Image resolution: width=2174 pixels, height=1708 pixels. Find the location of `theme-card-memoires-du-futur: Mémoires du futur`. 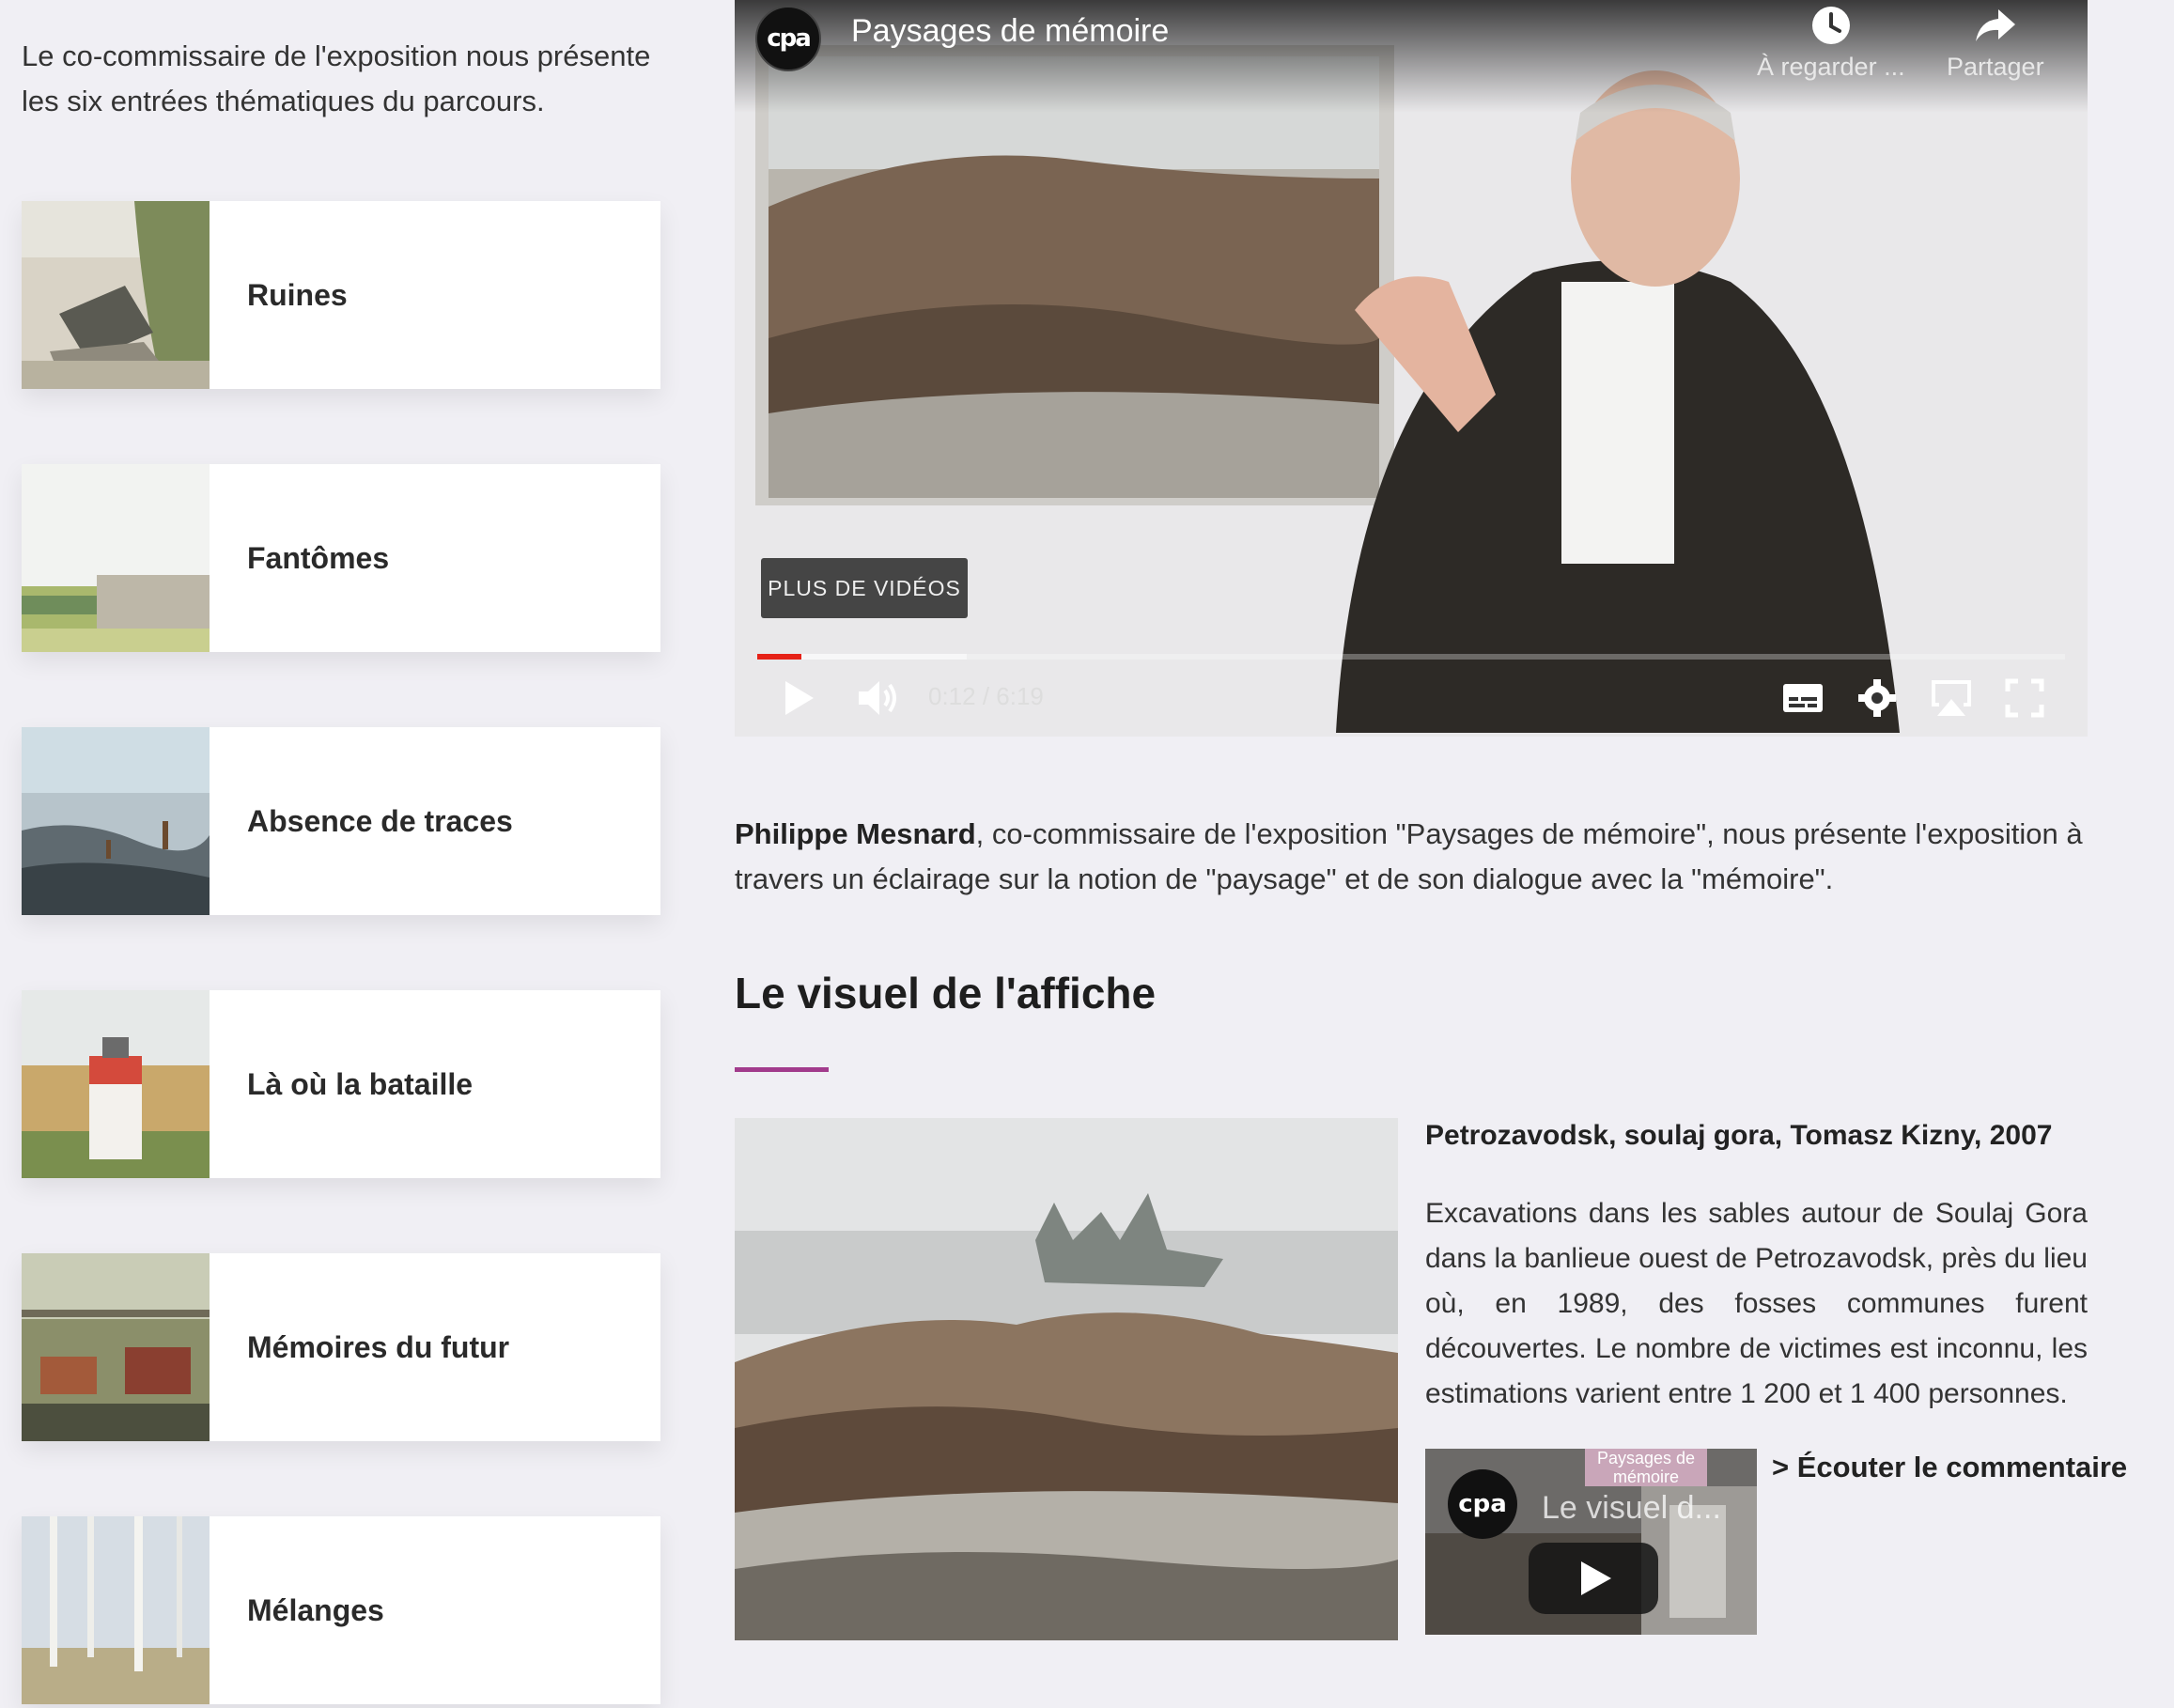

theme-card-memoires-du-futur: Mémoires du futur is located at coordinates (341, 1347).